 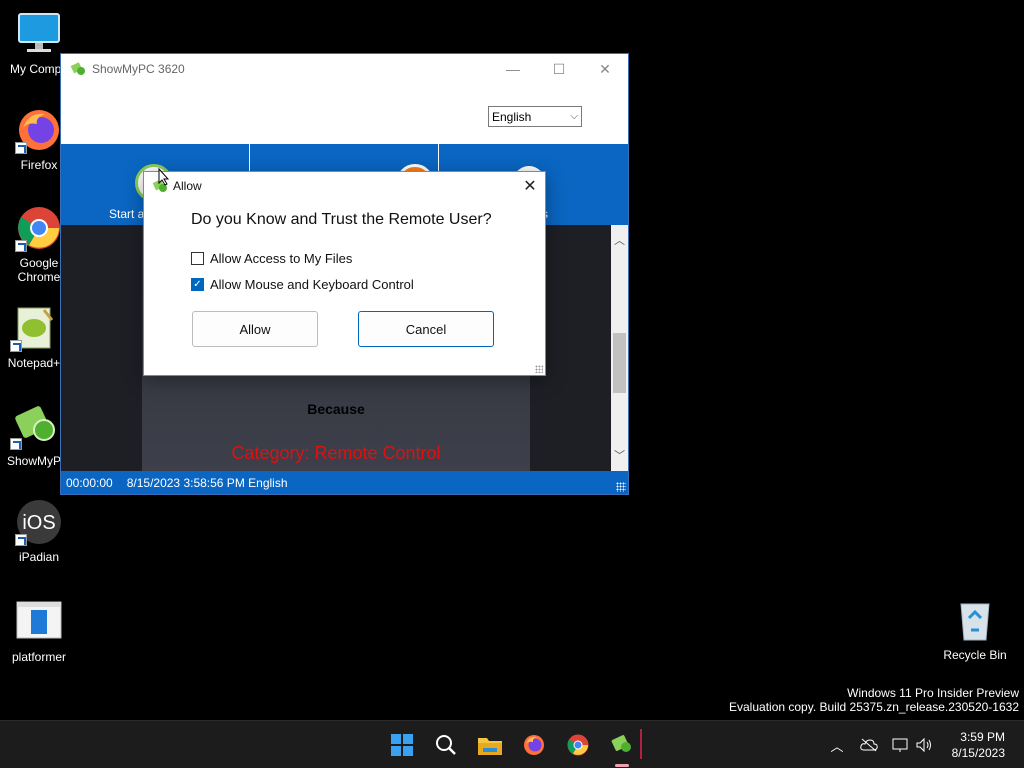 I want to click on category-text: Category: Remote Control, so click(x=336, y=453).